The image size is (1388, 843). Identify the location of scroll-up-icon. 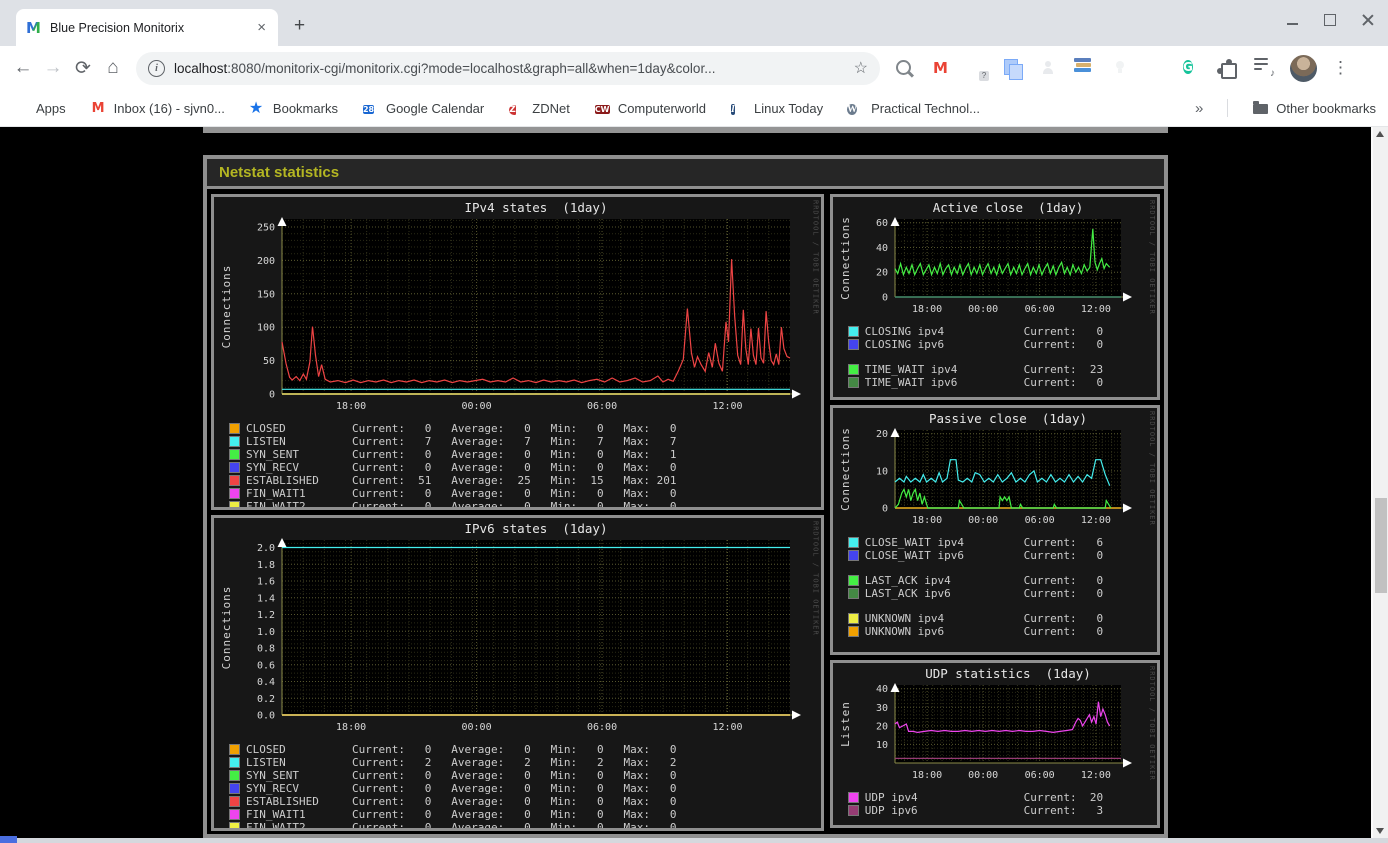
(1380, 134).